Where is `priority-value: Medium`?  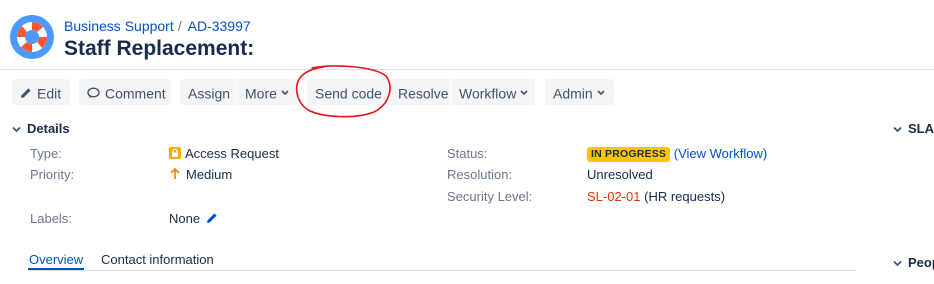 priority-value: Medium is located at coordinates (200, 174).